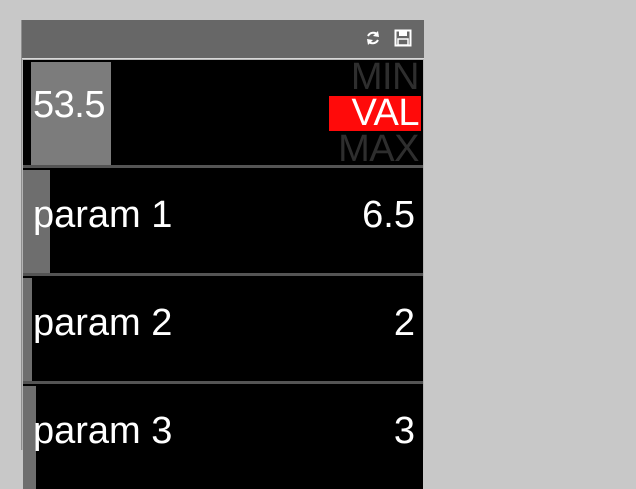  Describe the element at coordinates (103, 215) in the screenshot. I see `param-1-label: param 1` at that location.